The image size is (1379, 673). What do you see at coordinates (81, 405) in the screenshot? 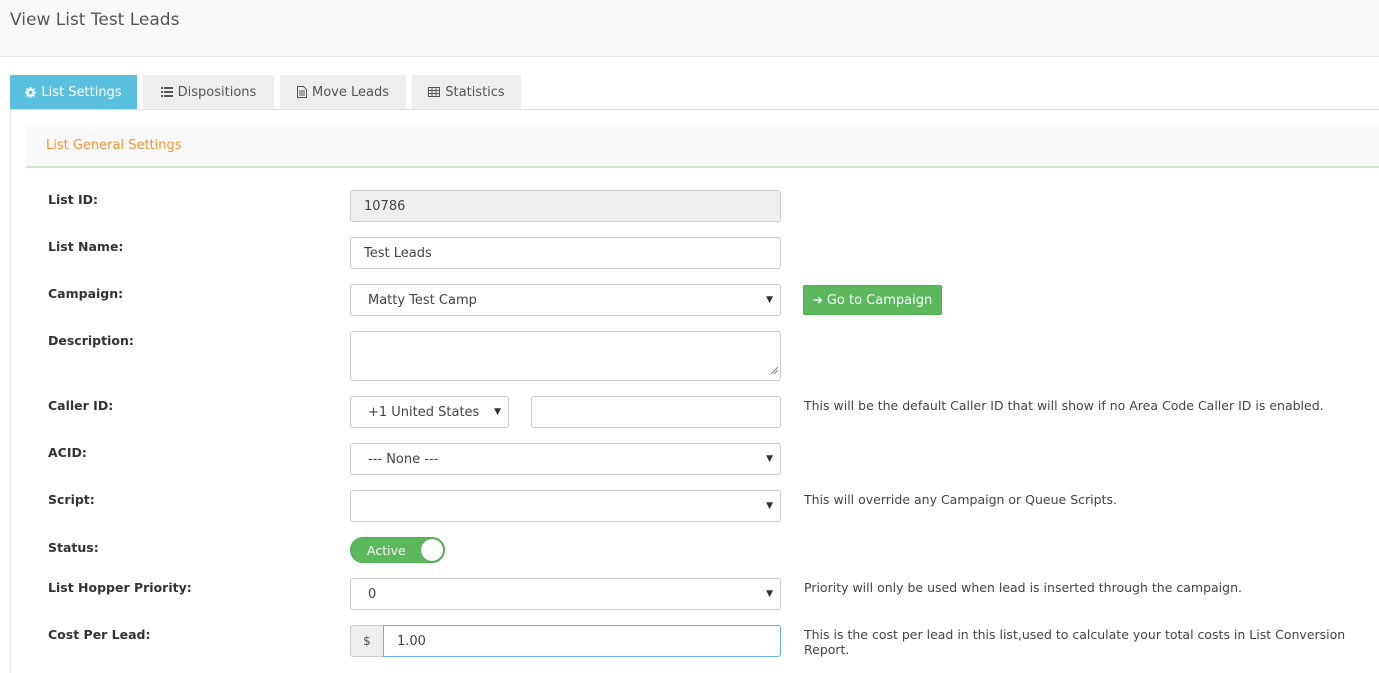
I see `caller-id-label: Caller ID:` at bounding box center [81, 405].